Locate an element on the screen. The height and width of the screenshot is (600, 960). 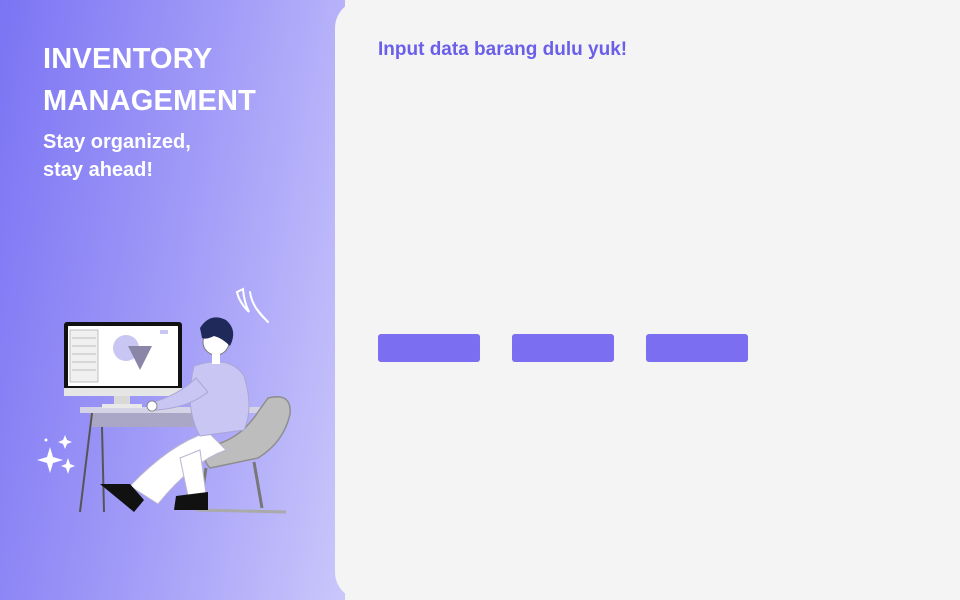
person-at-computer-illustration is located at coordinates (164, 400).